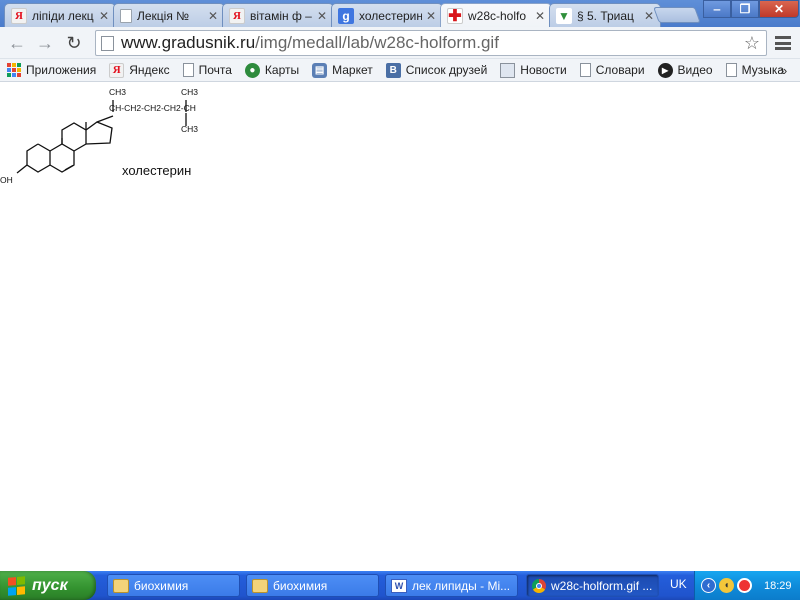 The width and height of the screenshot is (800, 600). What do you see at coordinates (346, 15) in the screenshot?
I see `google-icon: g` at bounding box center [346, 15].